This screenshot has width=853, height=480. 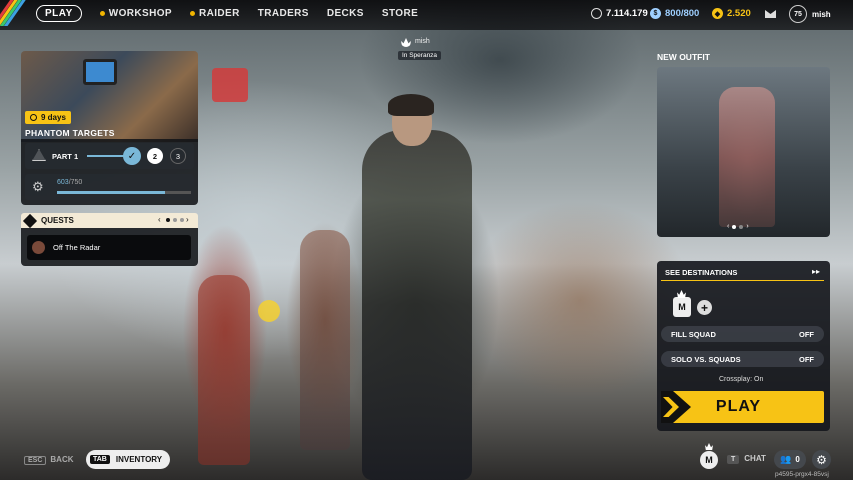 What do you see at coordinates (728, 226) in the screenshot?
I see `outfit-prev-arrow: ‹` at bounding box center [728, 226].